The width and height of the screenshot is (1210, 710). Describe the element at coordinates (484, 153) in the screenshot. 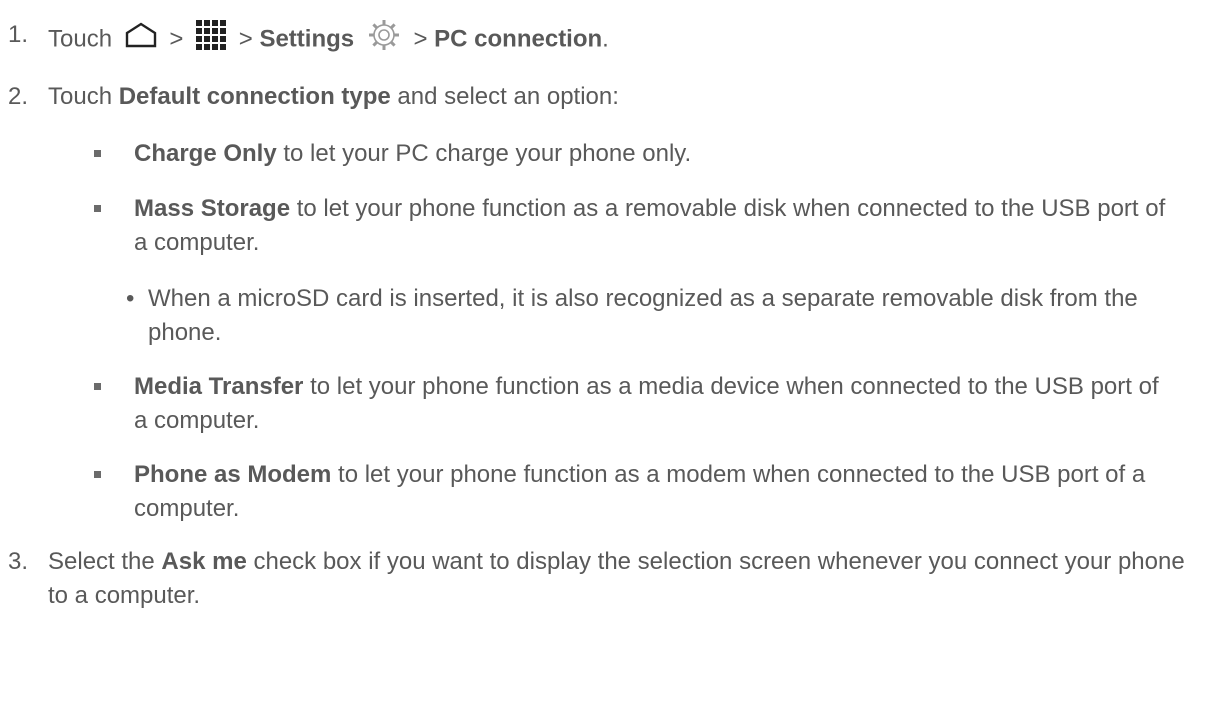

I see `option-desc: to let your PC charge your phone only.` at that location.